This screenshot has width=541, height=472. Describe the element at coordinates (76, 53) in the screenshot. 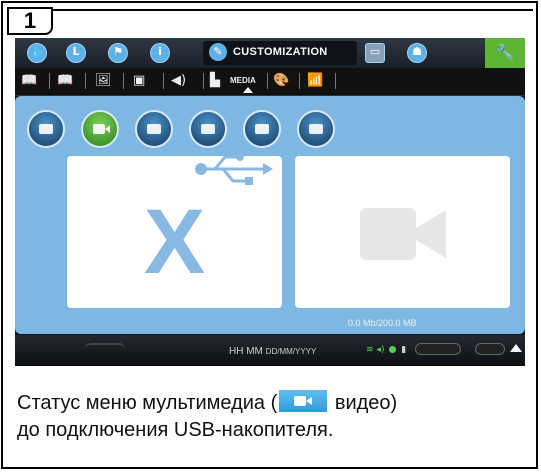

I see `clock-icon: L` at that location.